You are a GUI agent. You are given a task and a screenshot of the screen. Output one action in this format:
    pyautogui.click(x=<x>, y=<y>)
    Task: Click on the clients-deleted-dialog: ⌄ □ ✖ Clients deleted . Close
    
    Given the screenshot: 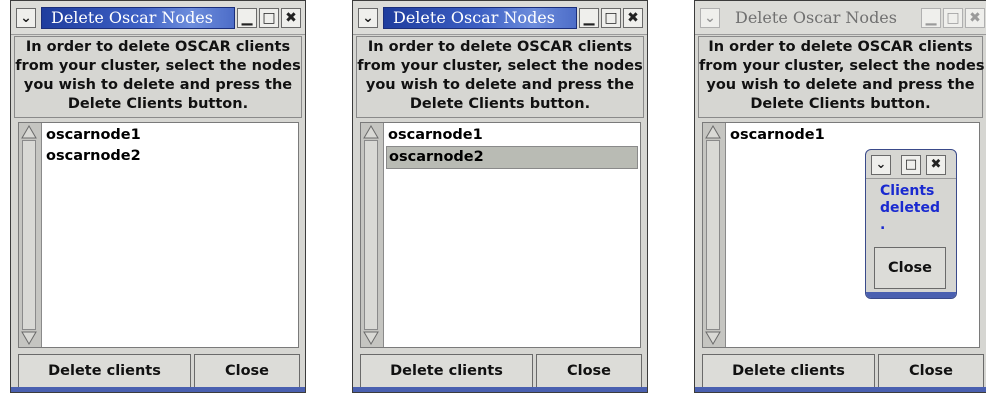 What is the action you would take?
    pyautogui.click(x=911, y=224)
    